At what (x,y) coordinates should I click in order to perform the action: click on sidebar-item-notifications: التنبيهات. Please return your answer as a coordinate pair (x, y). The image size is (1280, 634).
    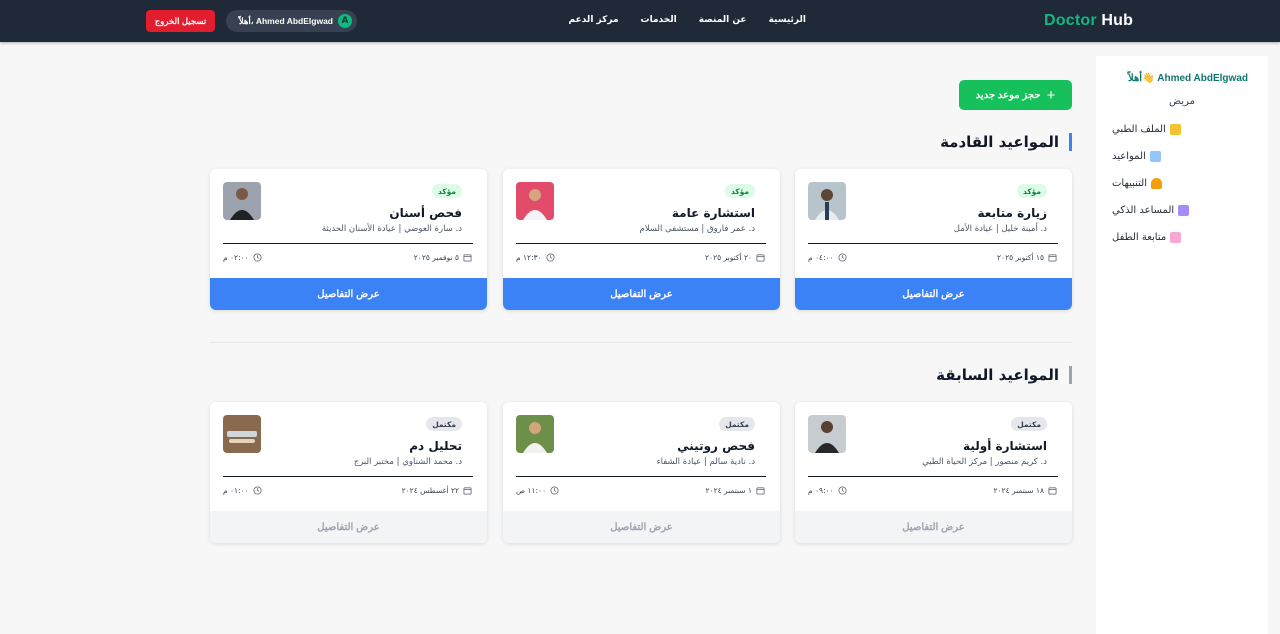
    Looking at the image, I should click on (1162, 183).